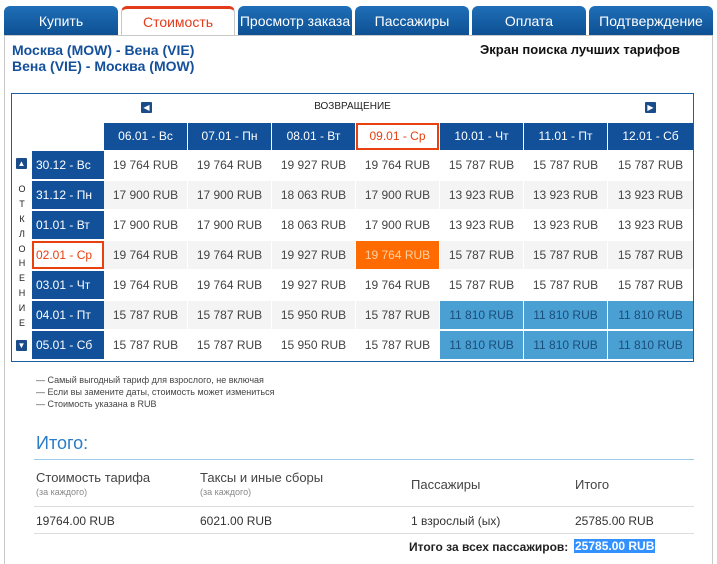  I want to click on departure-letter: Т, so click(22, 204).